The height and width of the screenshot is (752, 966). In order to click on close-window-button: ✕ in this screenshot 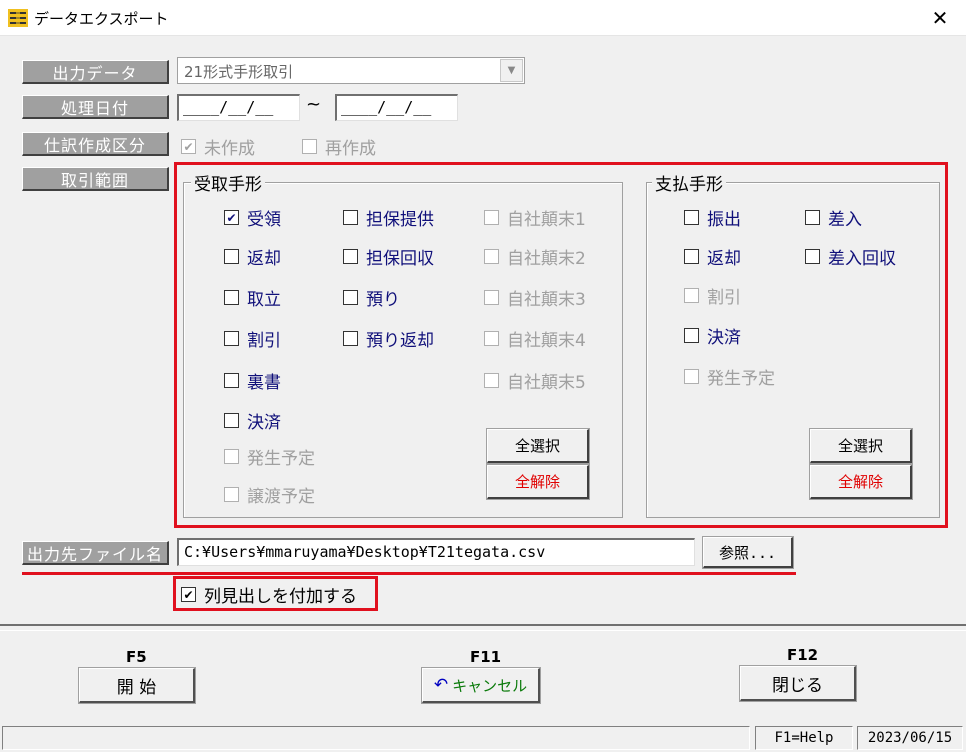, I will do `click(940, 18)`.